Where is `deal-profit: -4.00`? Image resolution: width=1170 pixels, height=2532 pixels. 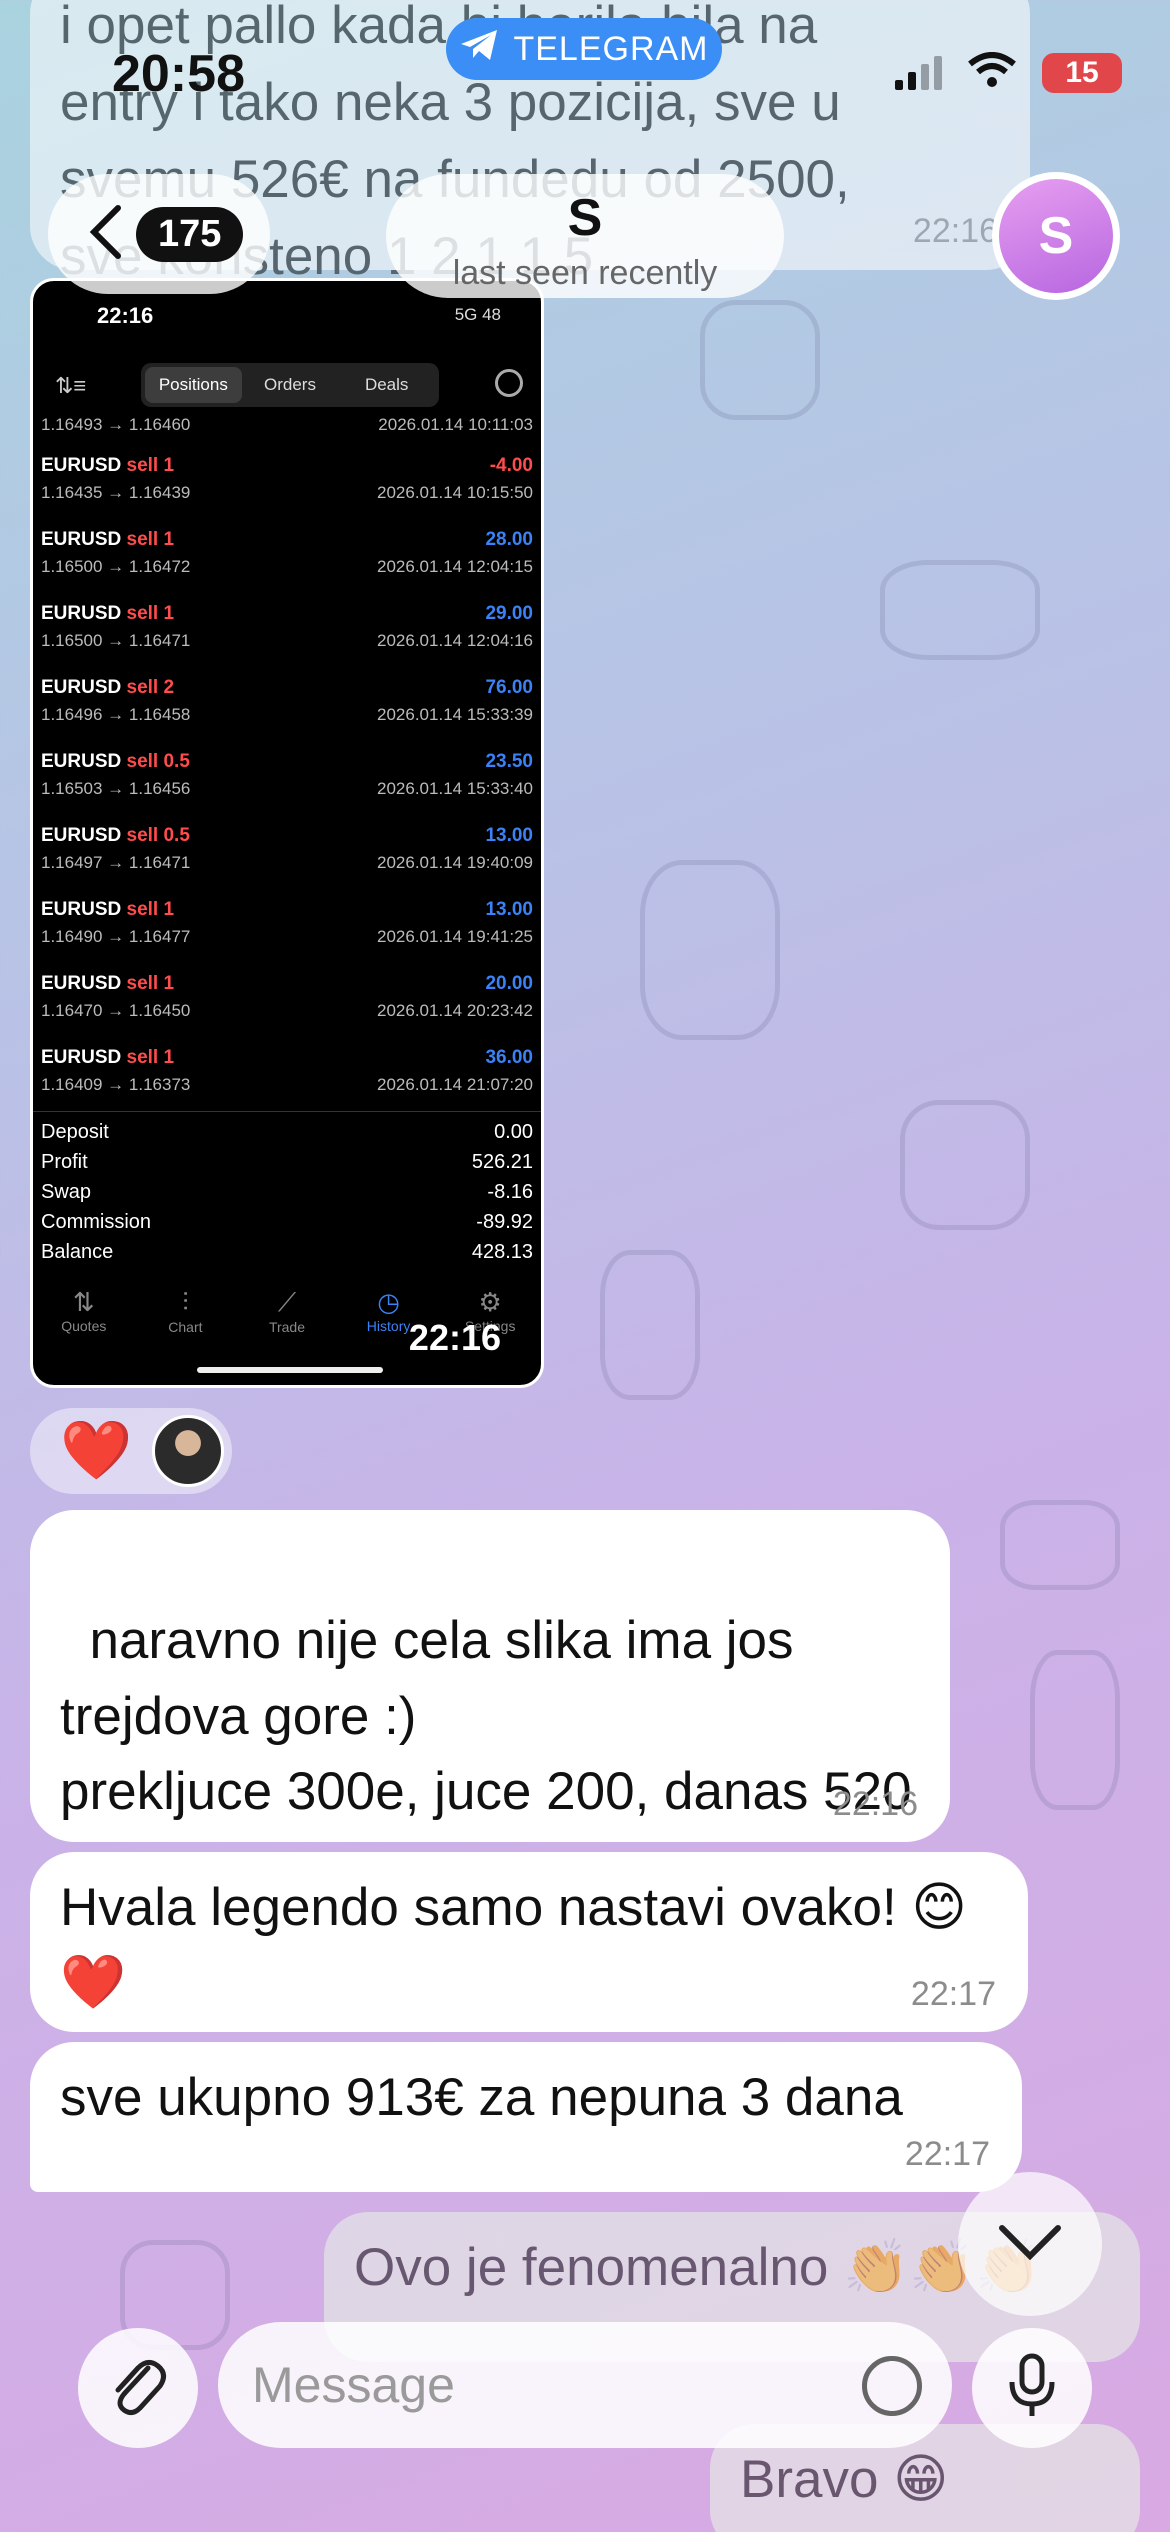 deal-profit: -4.00 is located at coordinates (511, 465).